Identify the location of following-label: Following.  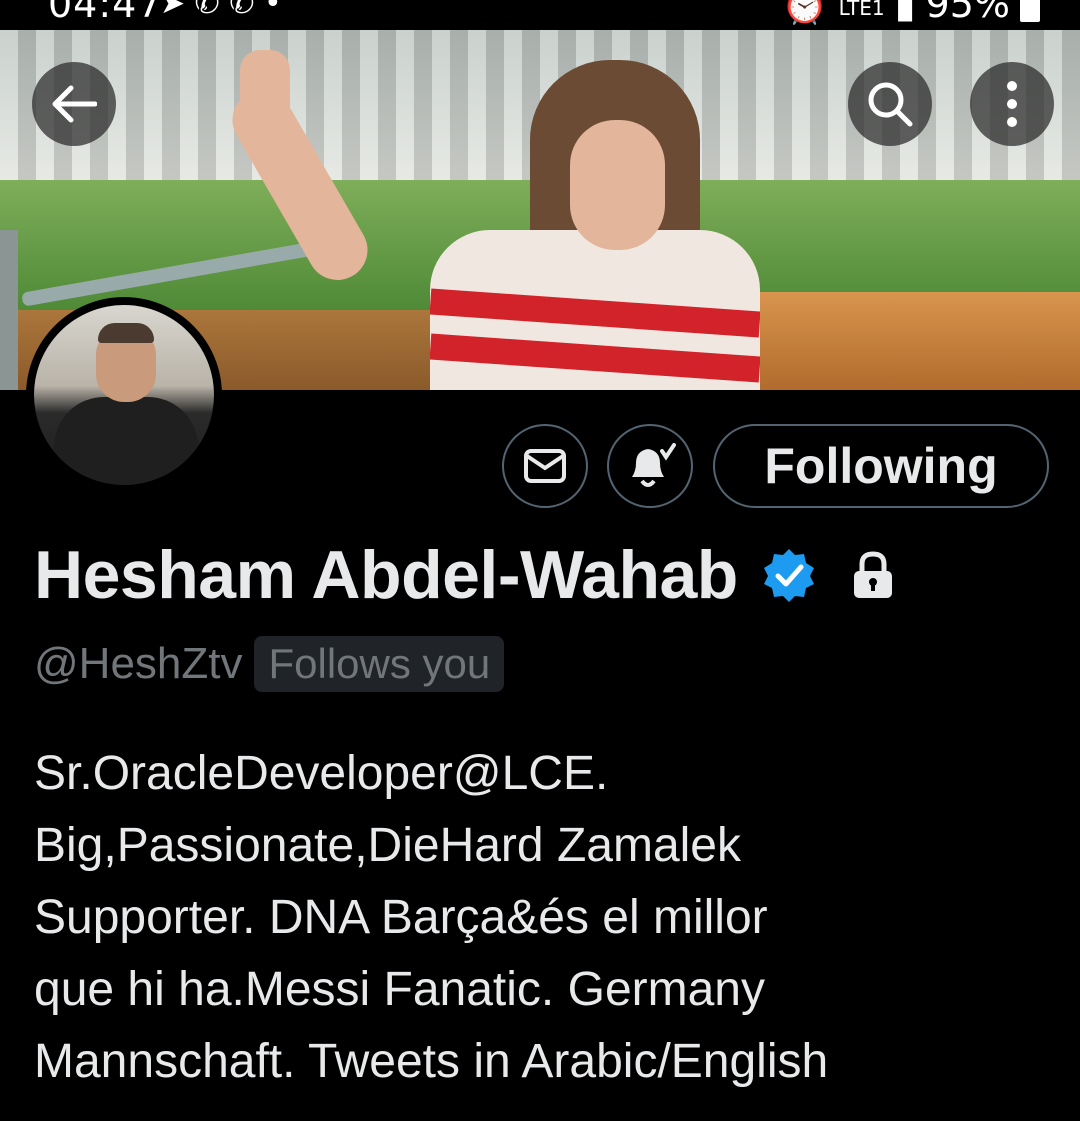
(881, 466).